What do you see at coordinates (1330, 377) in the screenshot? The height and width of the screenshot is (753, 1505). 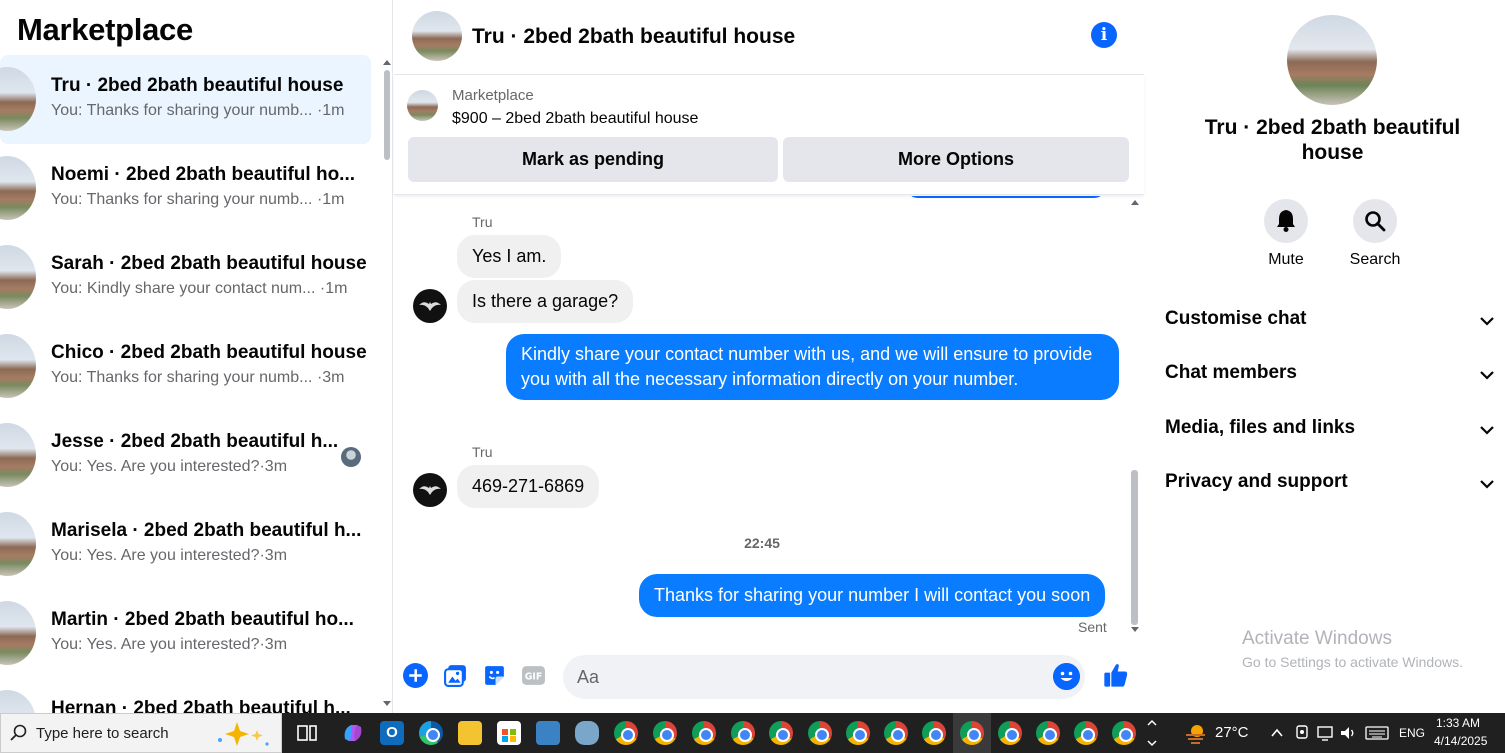 I see `chat-members-row: Chat members` at bounding box center [1330, 377].